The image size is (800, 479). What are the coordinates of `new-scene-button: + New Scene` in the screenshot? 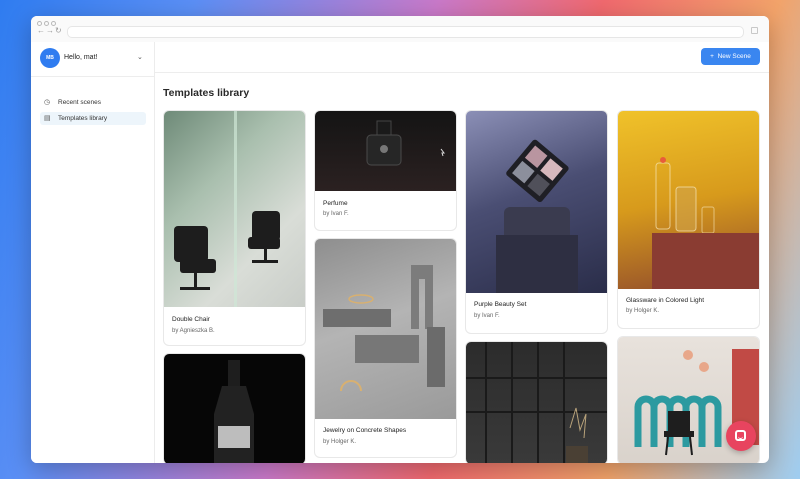 It's located at (730, 56).